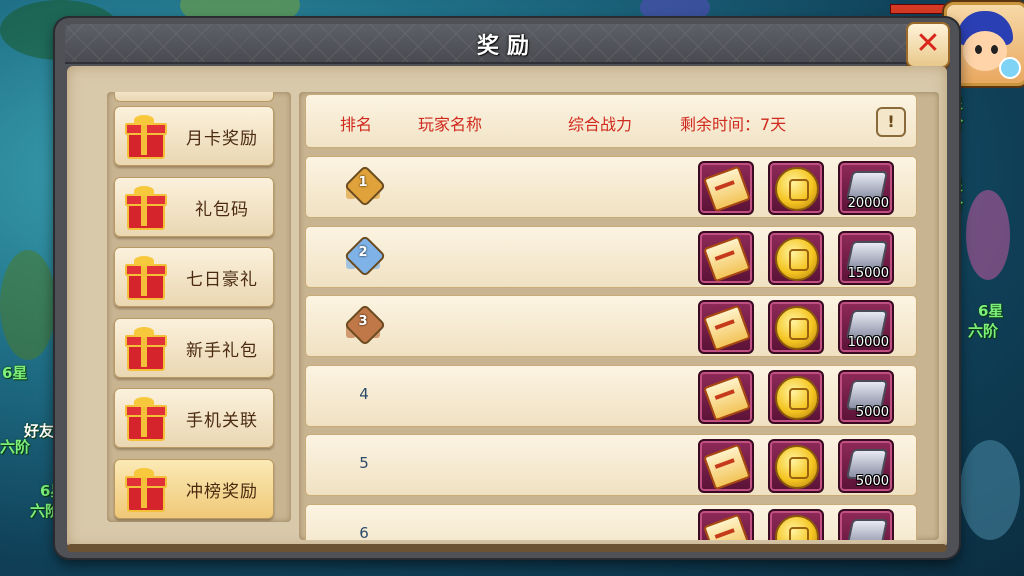  I want to click on sidebar-item-5: 冲榜奖励, so click(194, 488).